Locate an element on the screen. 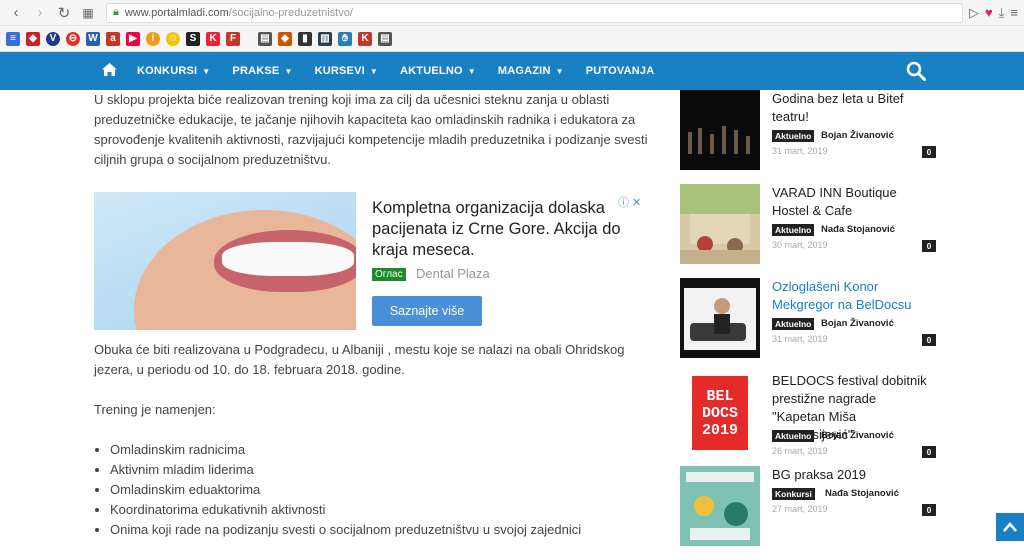 This screenshot has width=1024, height=560. bookmark-page-icon: ▤ is located at coordinates (385, 38).